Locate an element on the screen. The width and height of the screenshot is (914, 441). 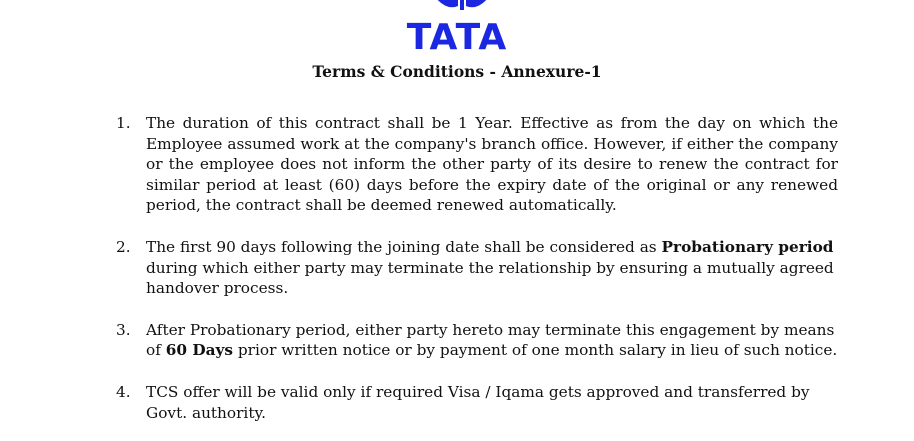
company-logo: TATA is located at coordinates (457, 30).